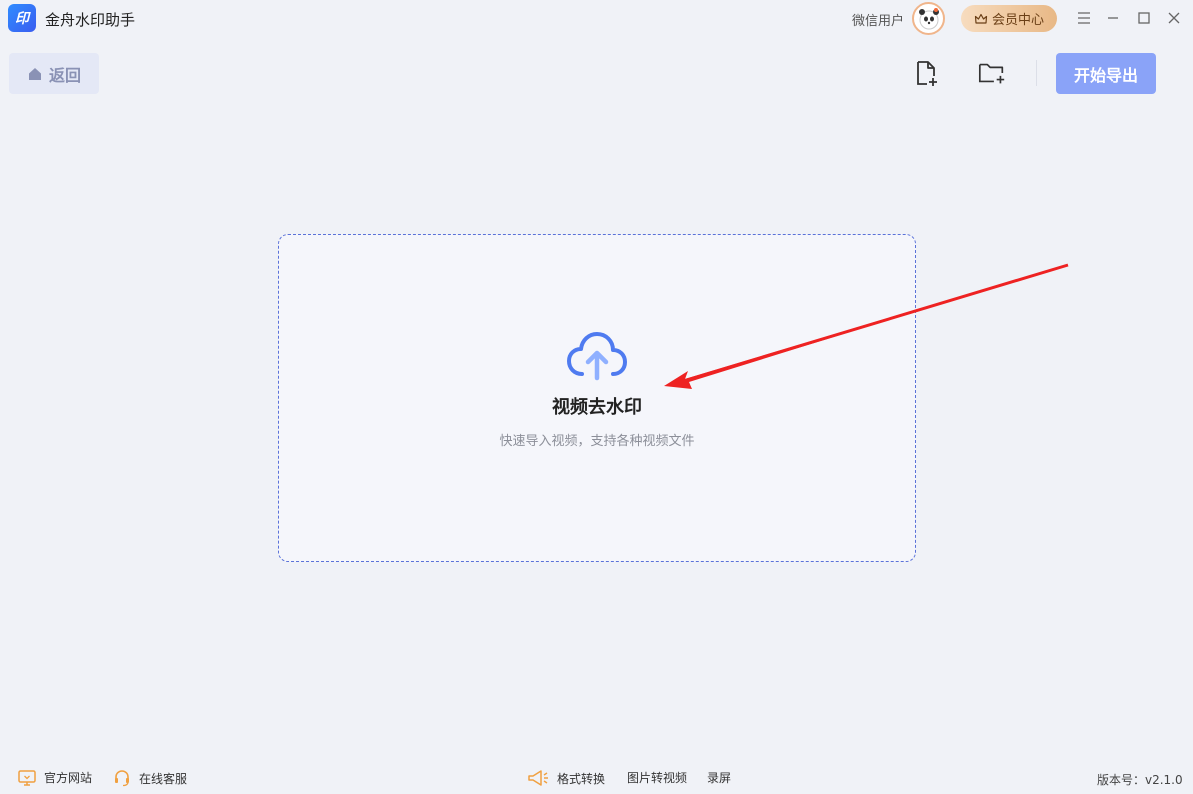  I want to click on image-to-video-label: 图片转视频, so click(657, 778).